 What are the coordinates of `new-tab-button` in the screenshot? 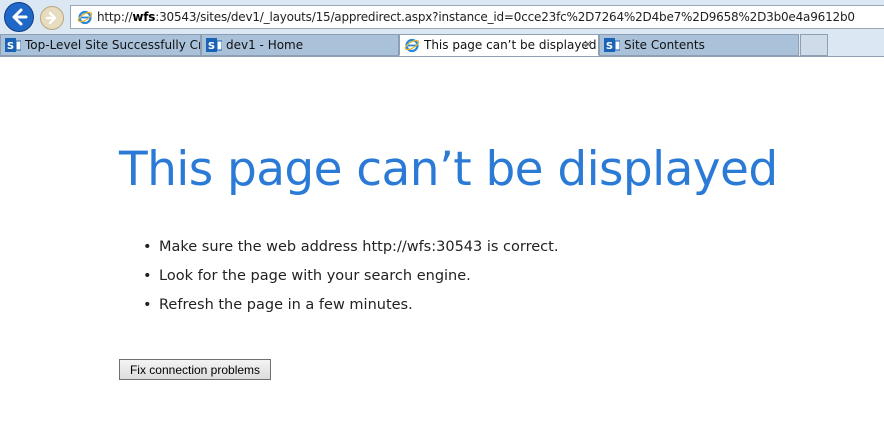 It's located at (814, 45).